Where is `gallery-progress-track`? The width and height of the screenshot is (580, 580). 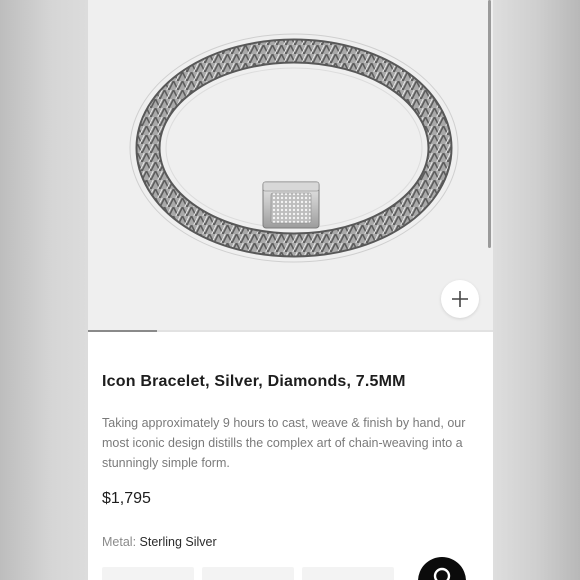
gallery-progress-track is located at coordinates (290, 331).